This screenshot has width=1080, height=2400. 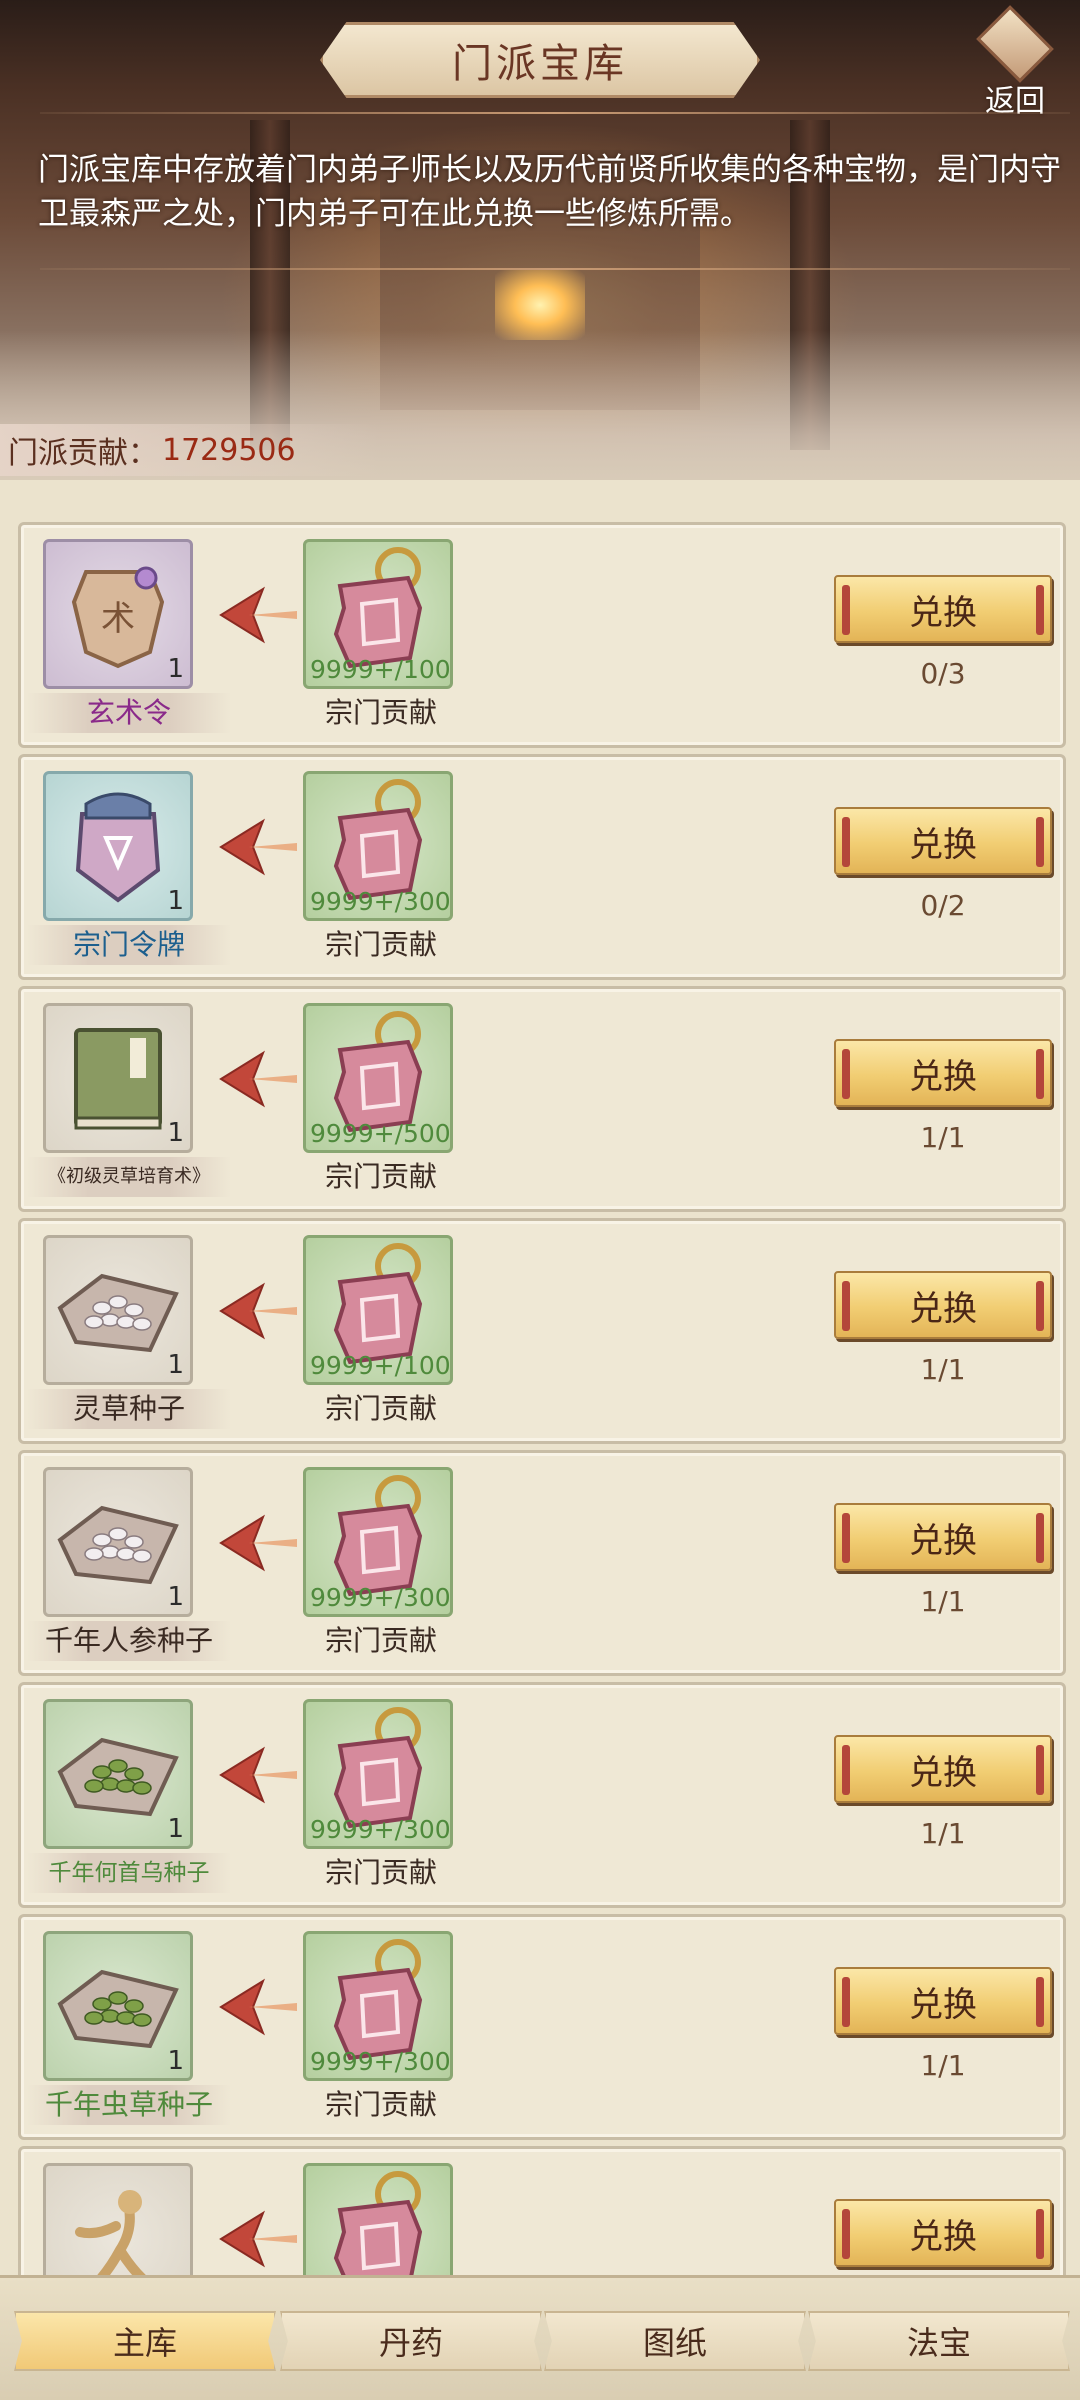 I want to click on tab-2: 图纸, so click(x=675, y=2341).